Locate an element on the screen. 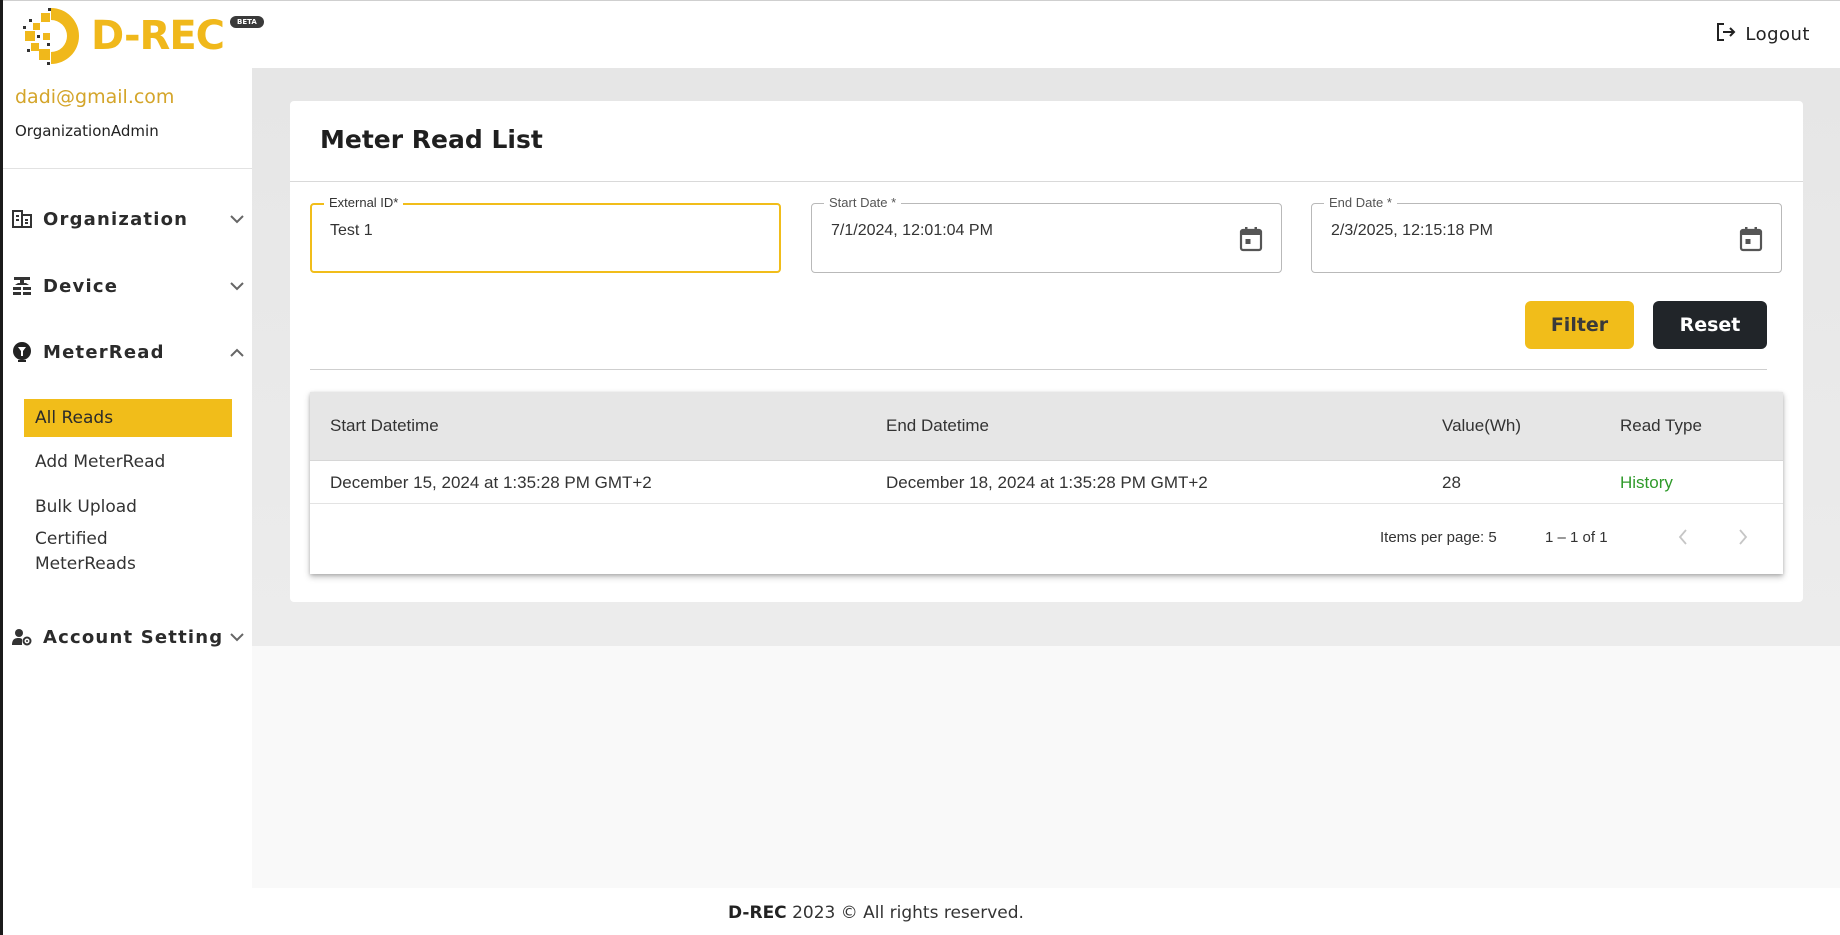  logout-icon is located at coordinates (1726, 34).